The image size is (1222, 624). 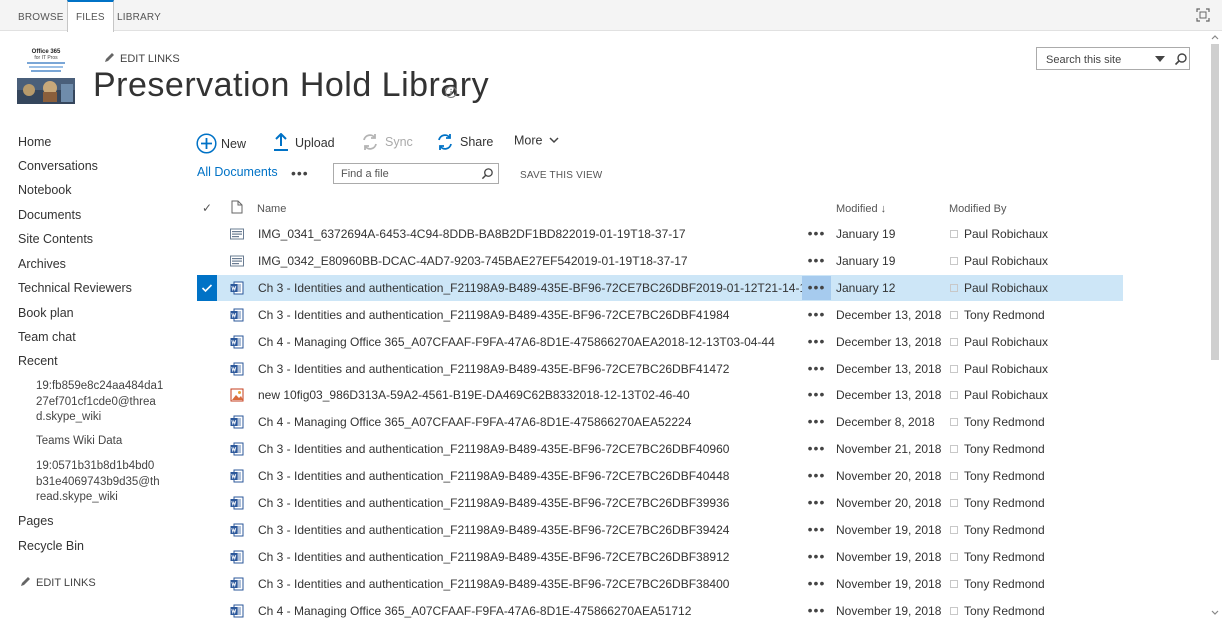 What do you see at coordinates (75, 288) in the screenshot?
I see `nav-technical-reviewers: Technical Reviewers` at bounding box center [75, 288].